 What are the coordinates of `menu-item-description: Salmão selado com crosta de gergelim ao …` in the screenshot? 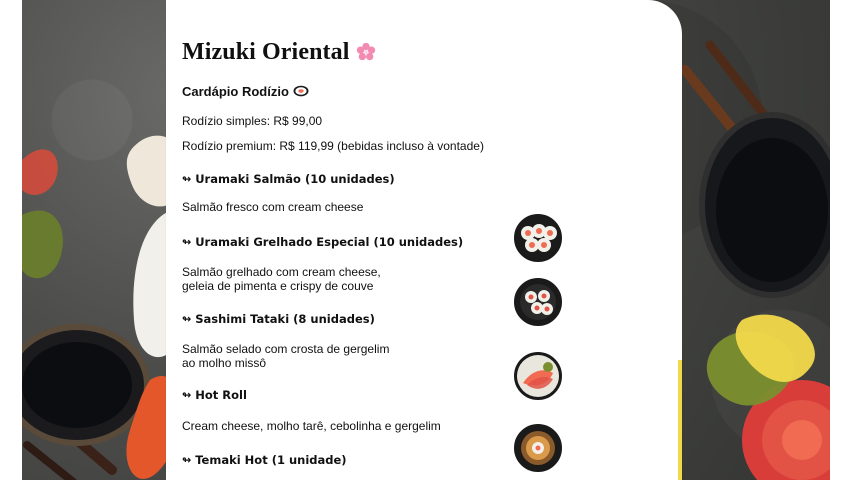 It's located at (286, 356).